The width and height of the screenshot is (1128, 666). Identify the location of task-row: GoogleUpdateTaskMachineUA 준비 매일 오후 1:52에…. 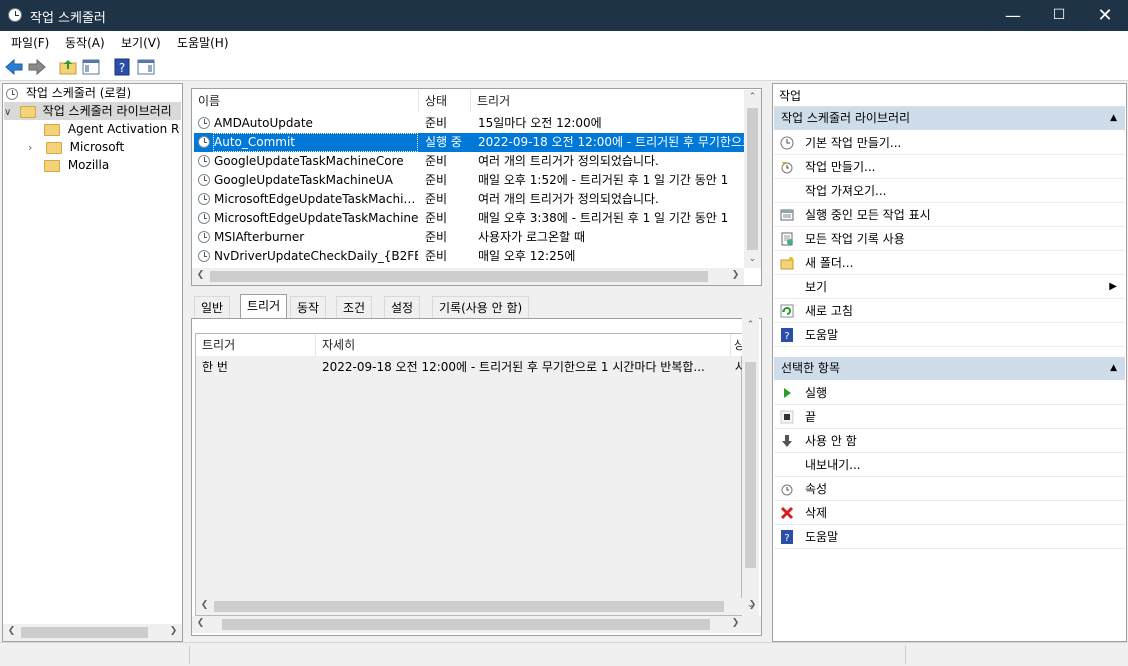
(469, 180).